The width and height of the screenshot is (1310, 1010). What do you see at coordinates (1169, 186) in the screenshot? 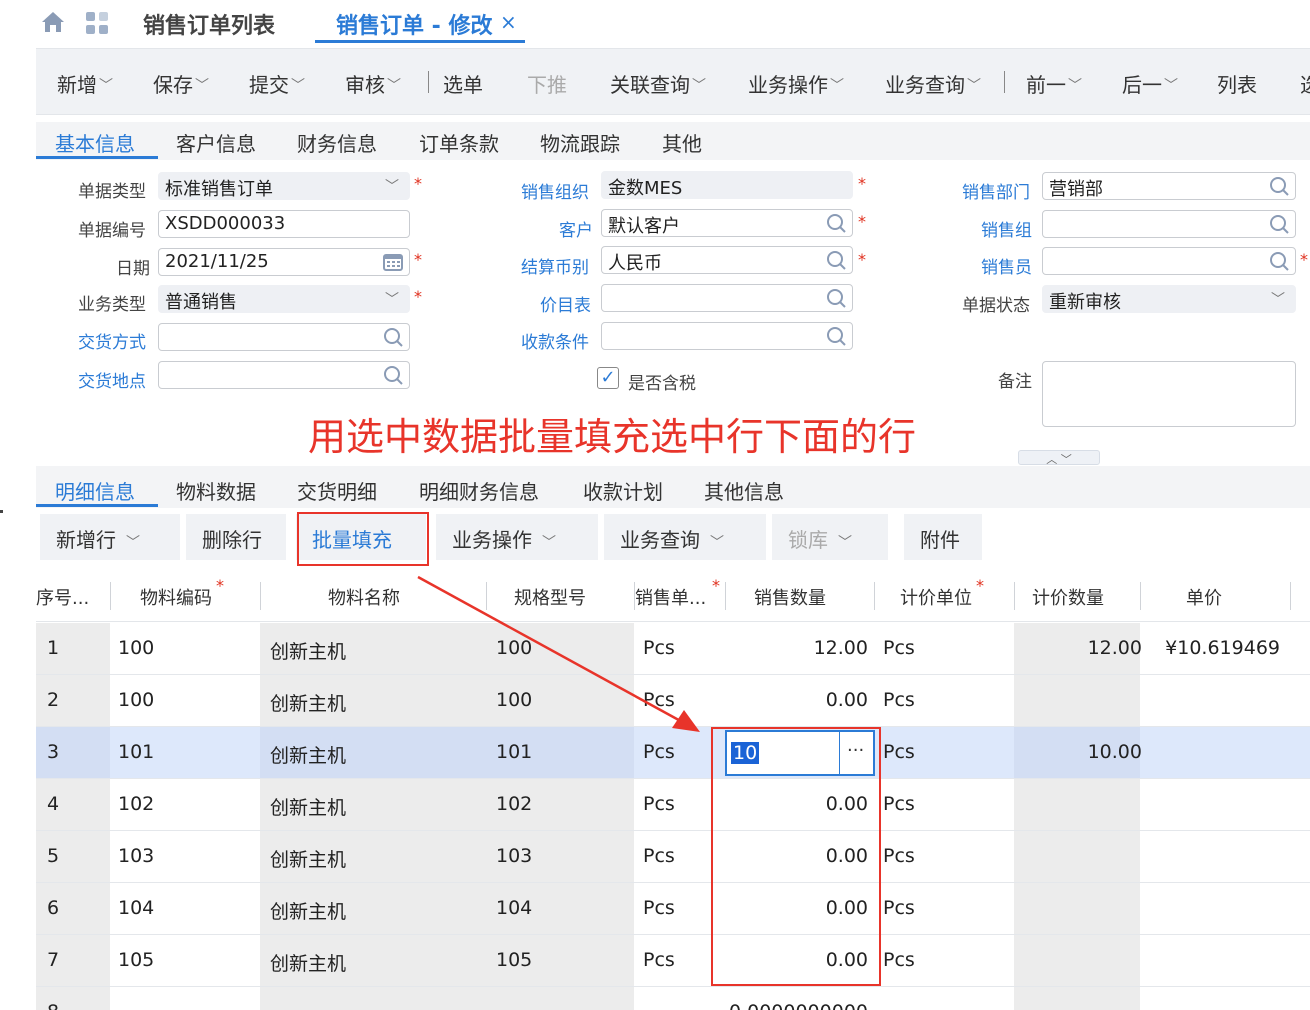
I see `sales-dept-input: 营销部` at bounding box center [1169, 186].